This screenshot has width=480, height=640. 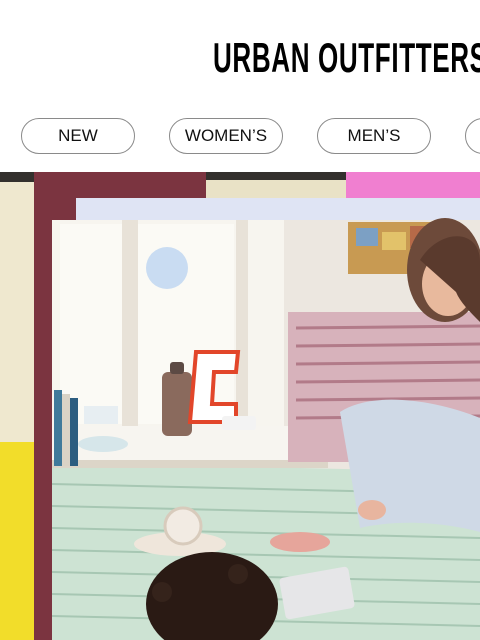 What do you see at coordinates (226, 136) in the screenshot?
I see `nav-womens-button: WOMEN’S` at bounding box center [226, 136].